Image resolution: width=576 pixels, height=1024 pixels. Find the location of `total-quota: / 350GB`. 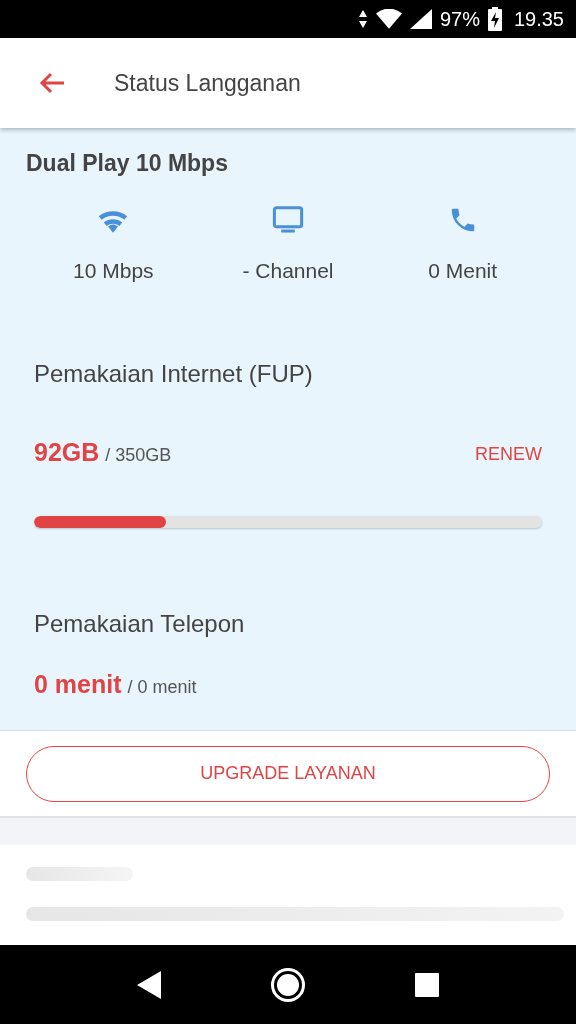

total-quota: / 350GB is located at coordinates (138, 455).